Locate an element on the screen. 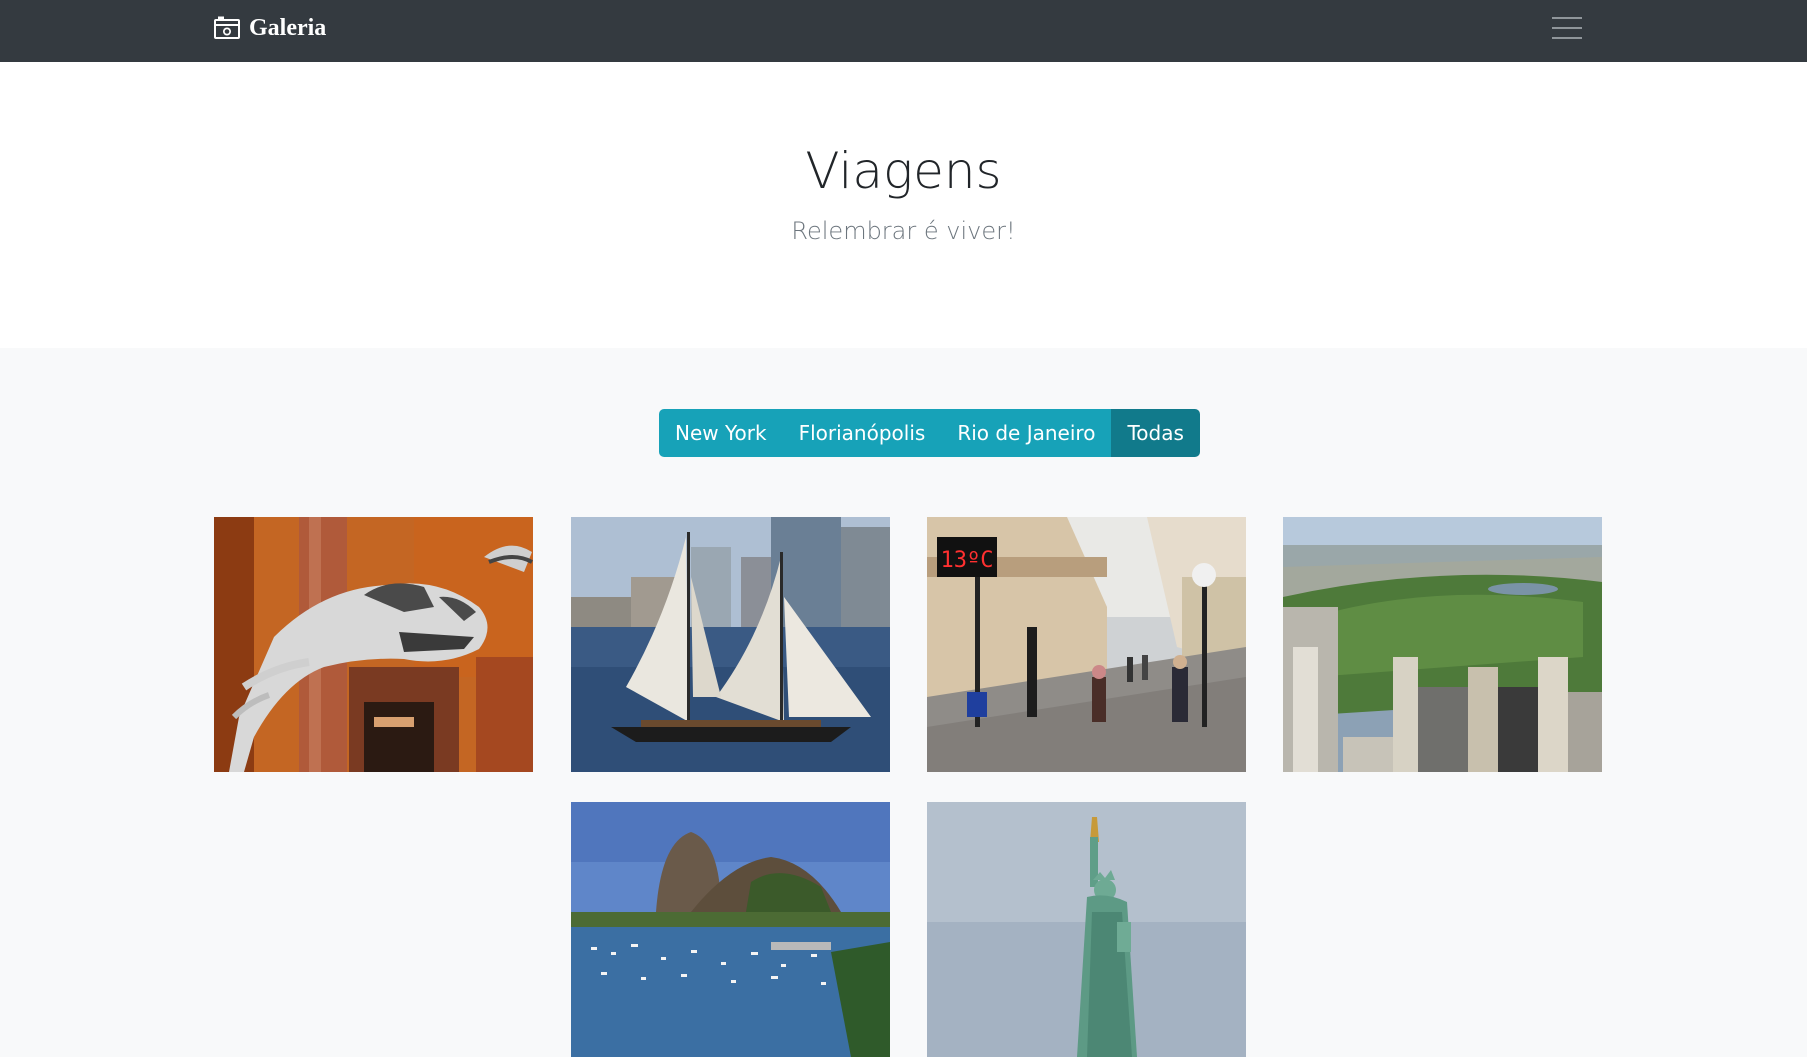 Image resolution: width=1807 pixels, height=1057 pixels. photo-dinosaur-skeleton is located at coordinates (373, 644).